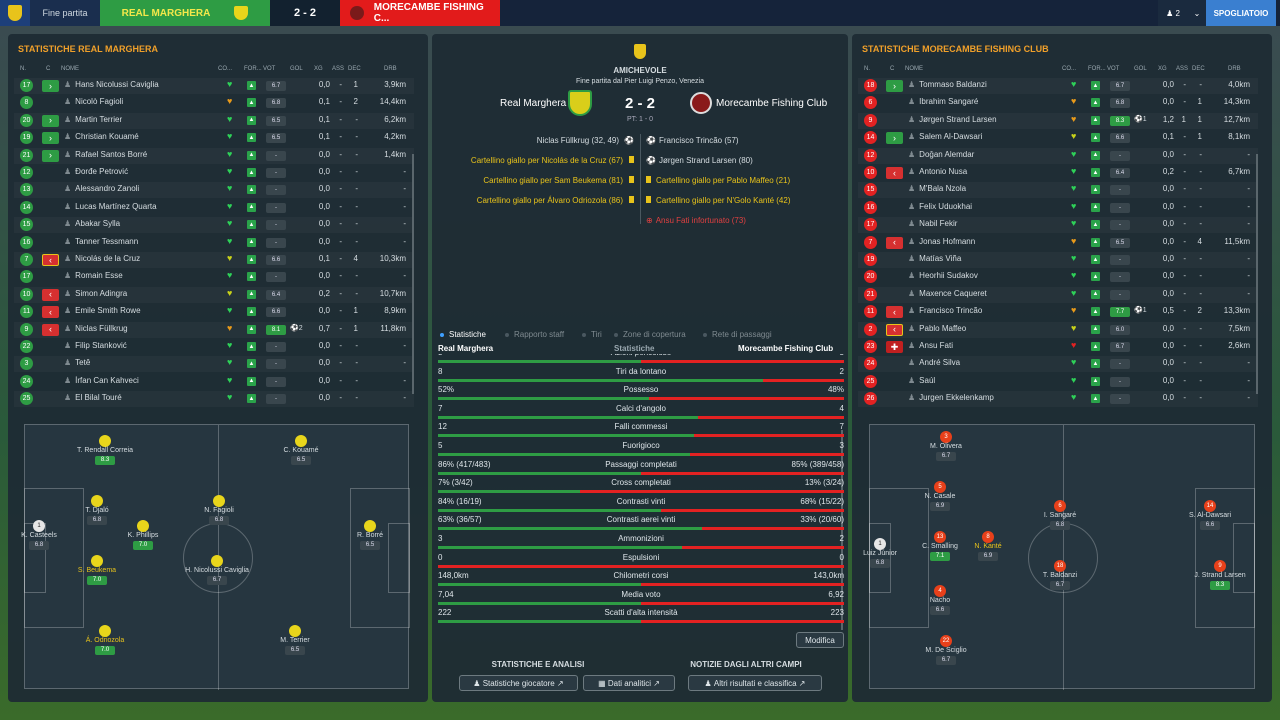 Image resolution: width=1280 pixels, height=720 pixels. What do you see at coordinates (295, 640) in the screenshot?
I see `player-token: M. Terrier 6.5` at bounding box center [295, 640].